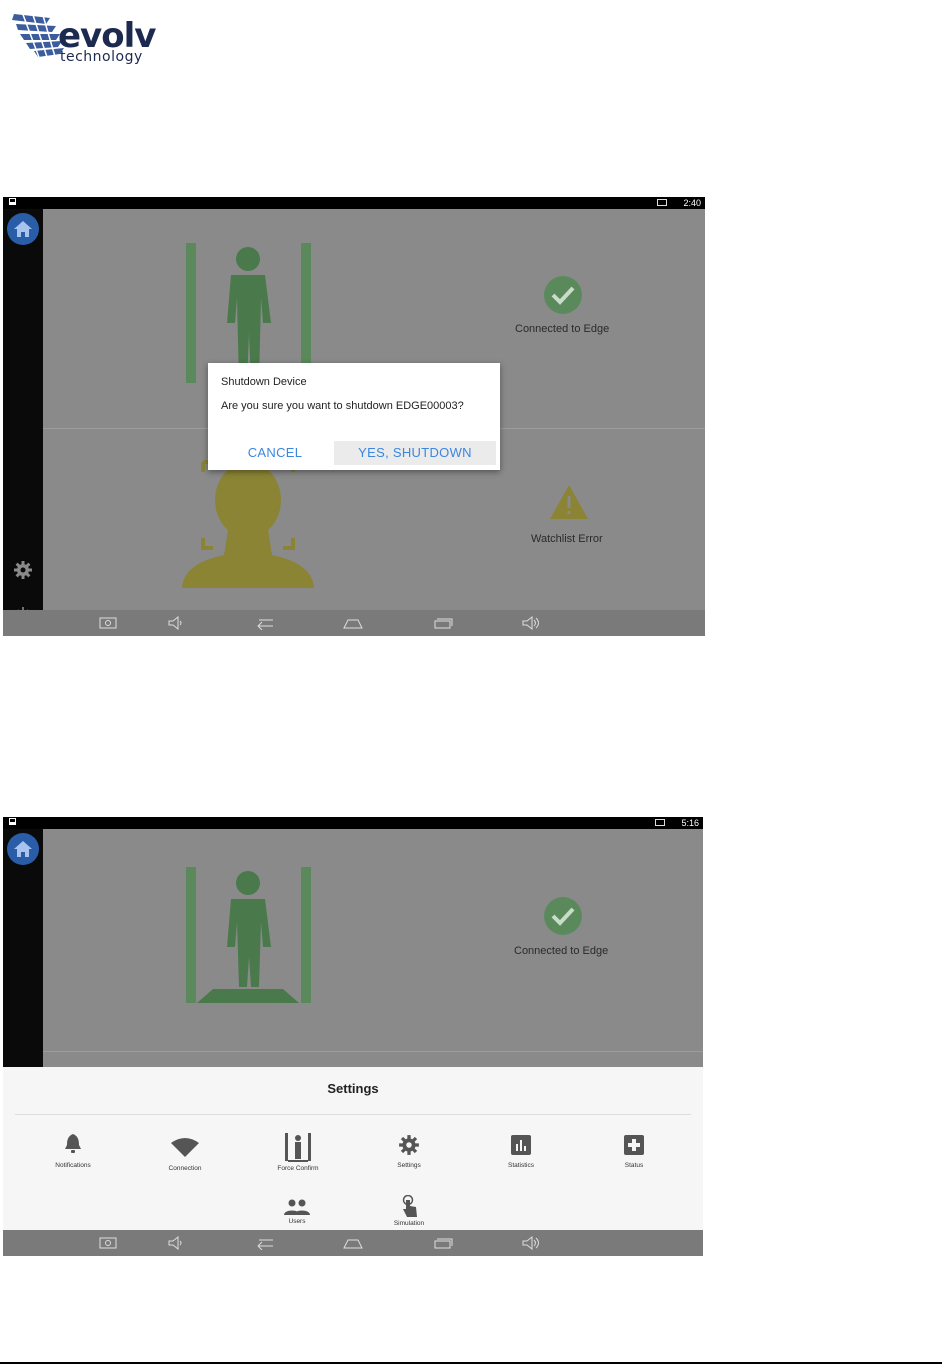 The image size is (942, 1367). I want to click on settings-tile-notifications: Notifications, so click(73, 1153).